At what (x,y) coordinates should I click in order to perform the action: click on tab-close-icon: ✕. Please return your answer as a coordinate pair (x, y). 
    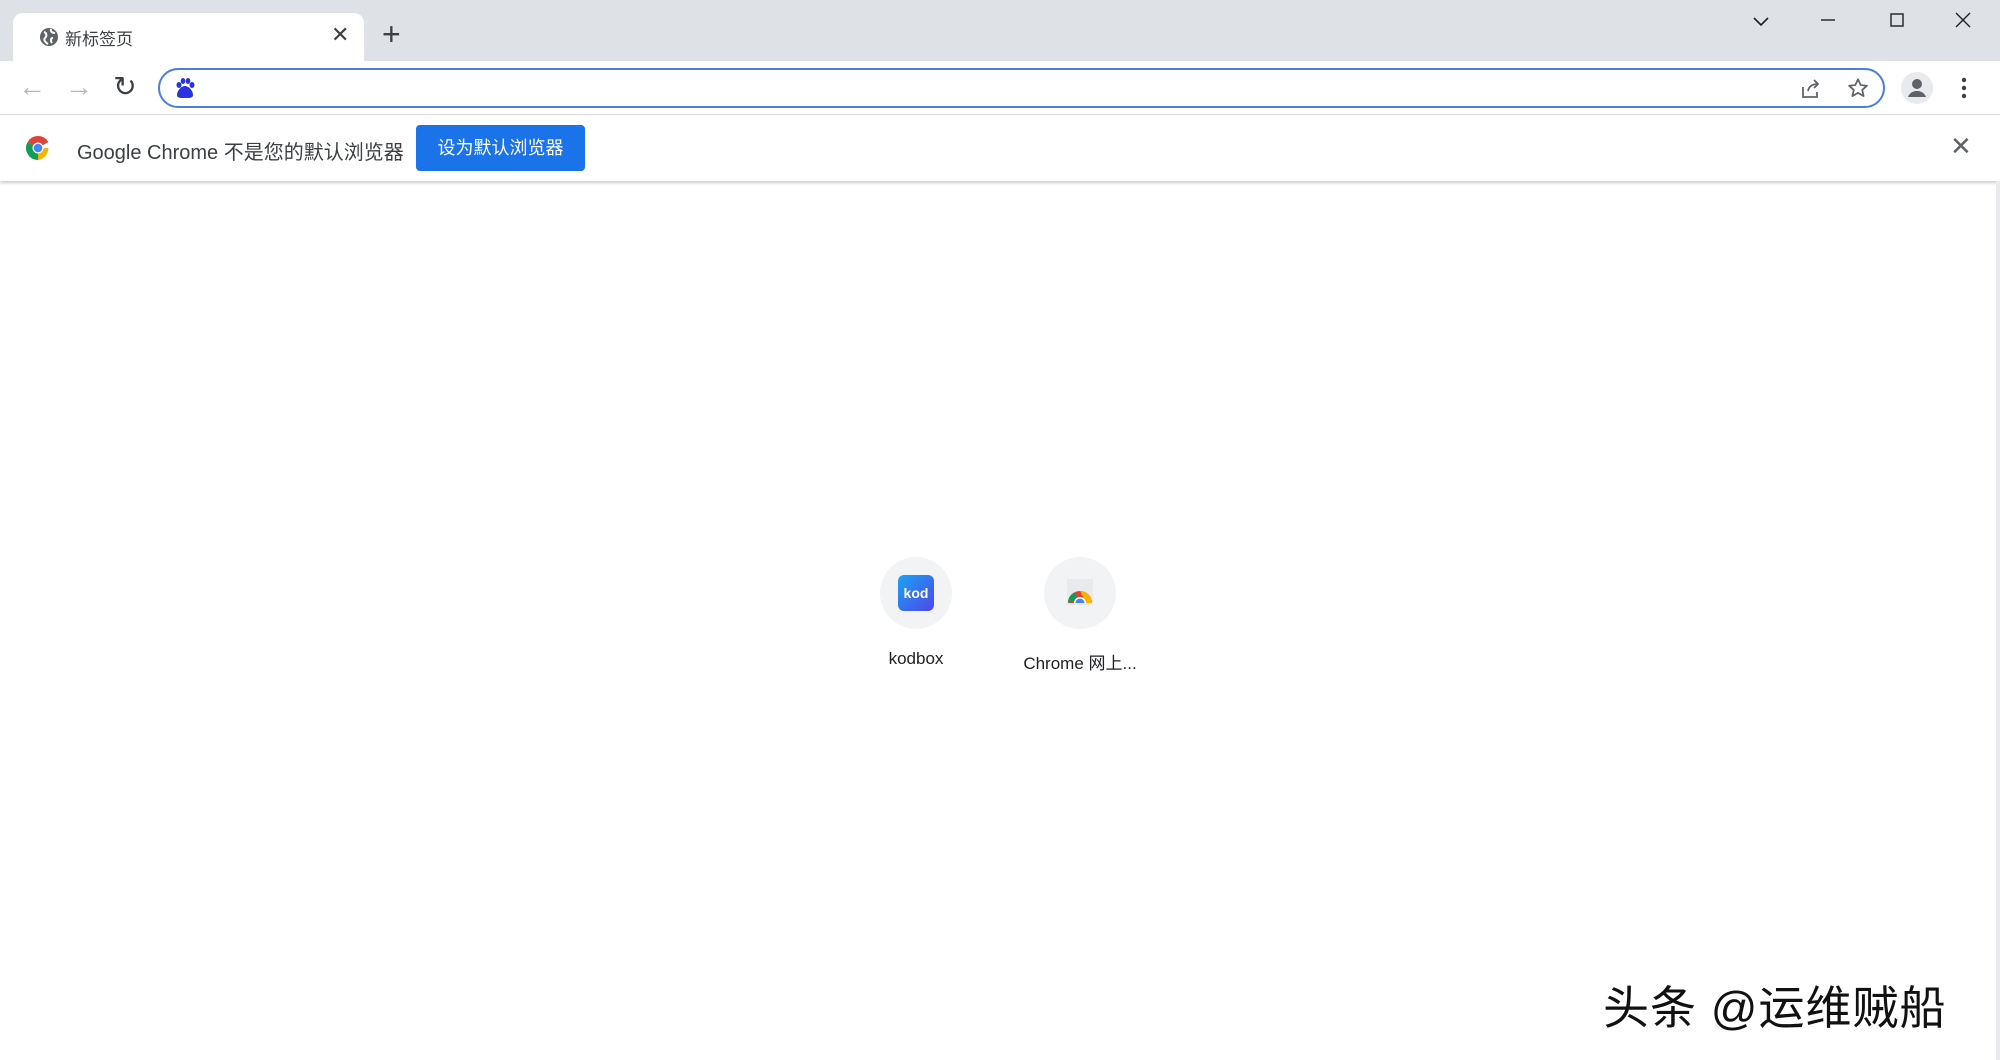
    Looking at the image, I should click on (340, 35).